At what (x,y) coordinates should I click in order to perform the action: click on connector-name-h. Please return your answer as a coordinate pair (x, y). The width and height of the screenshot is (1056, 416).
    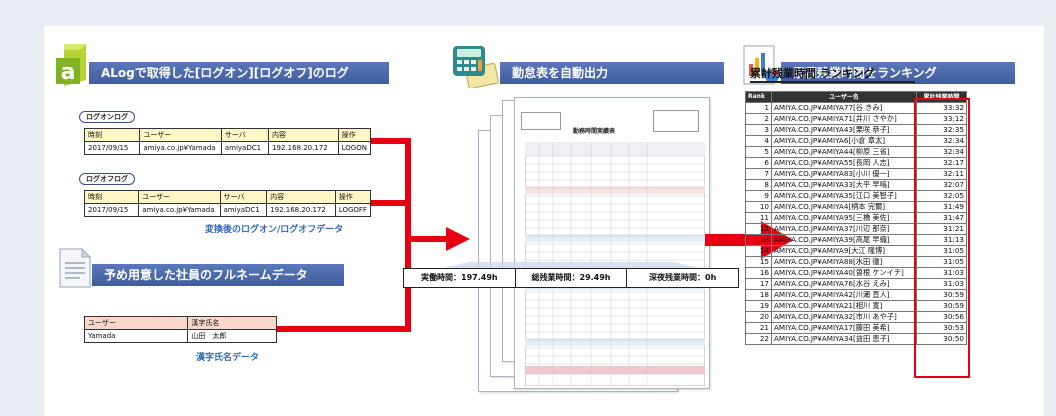
    Looking at the image, I should click on (344, 329).